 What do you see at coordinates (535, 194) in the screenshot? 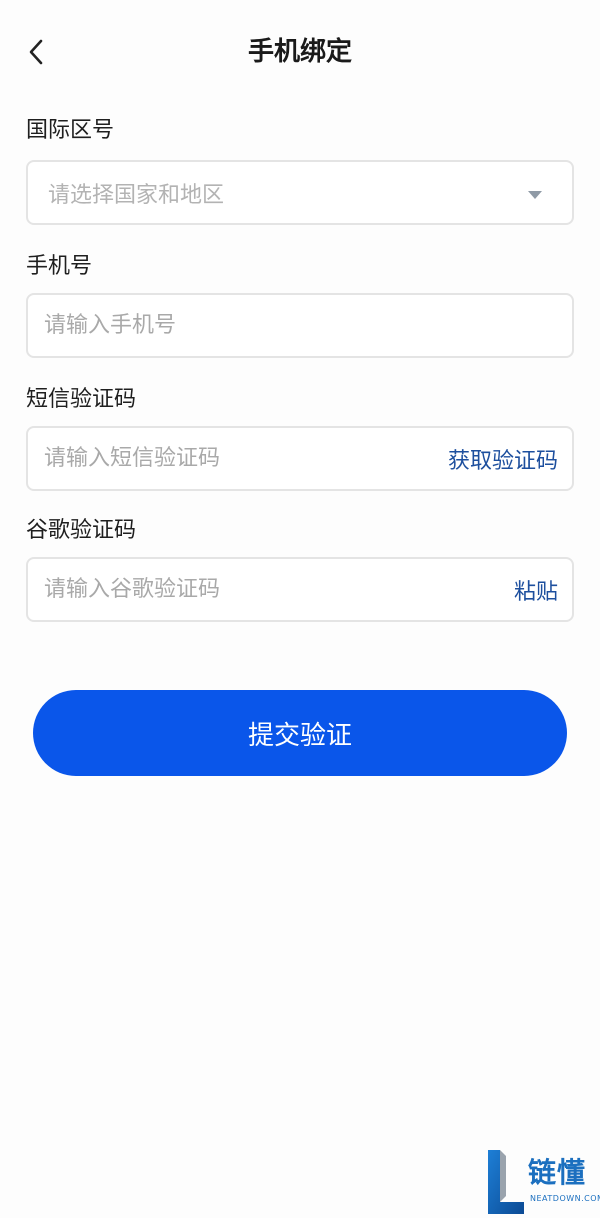
I see `caret-down-icon` at bounding box center [535, 194].